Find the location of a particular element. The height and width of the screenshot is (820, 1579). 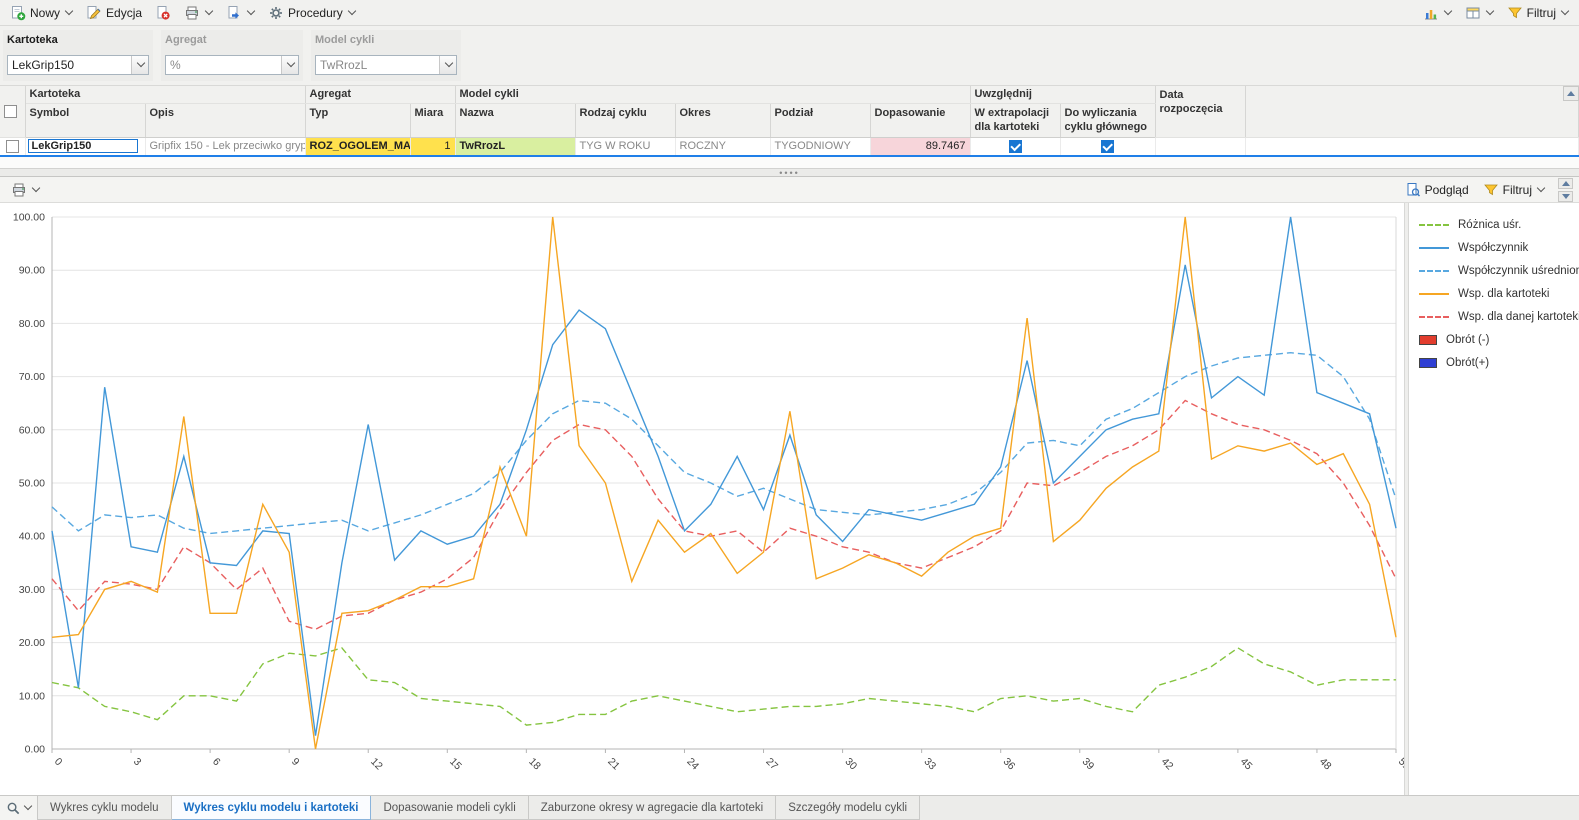

tab-wykres-cyklu-modelu-i-kartoteki: Wykres cyklu modelu i kartoteki is located at coordinates (271, 808).